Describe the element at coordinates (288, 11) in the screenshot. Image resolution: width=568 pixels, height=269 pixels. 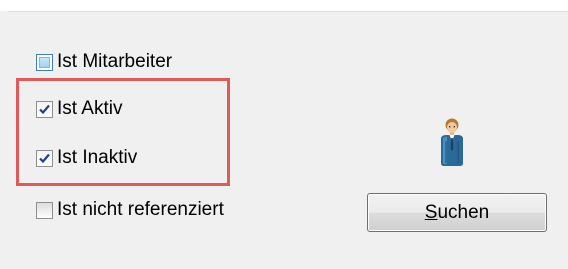
I see `top-divider` at that location.